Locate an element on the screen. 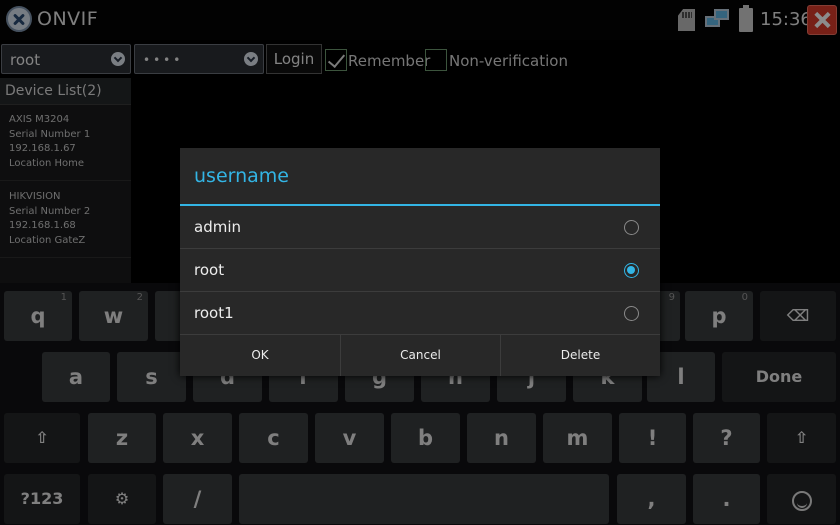  ok-button: OK is located at coordinates (260, 355).